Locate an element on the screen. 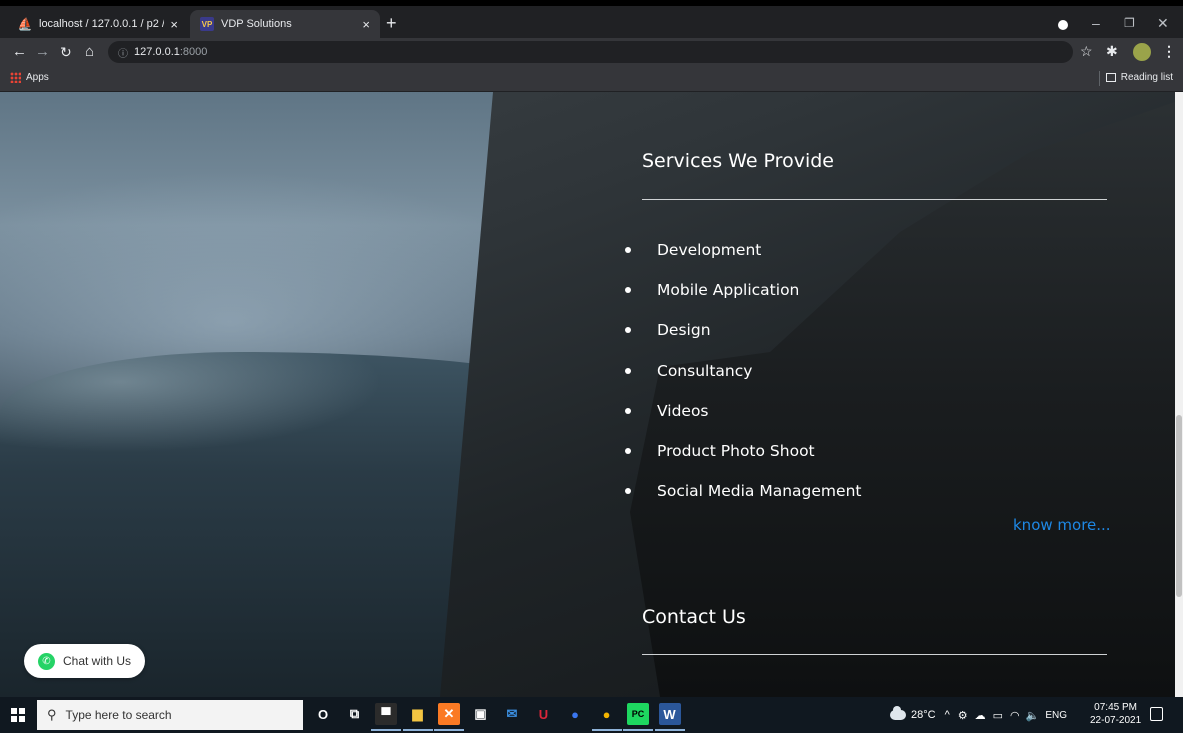 The width and height of the screenshot is (1183, 733). weather-temp: 28°C is located at coordinates (923, 715).